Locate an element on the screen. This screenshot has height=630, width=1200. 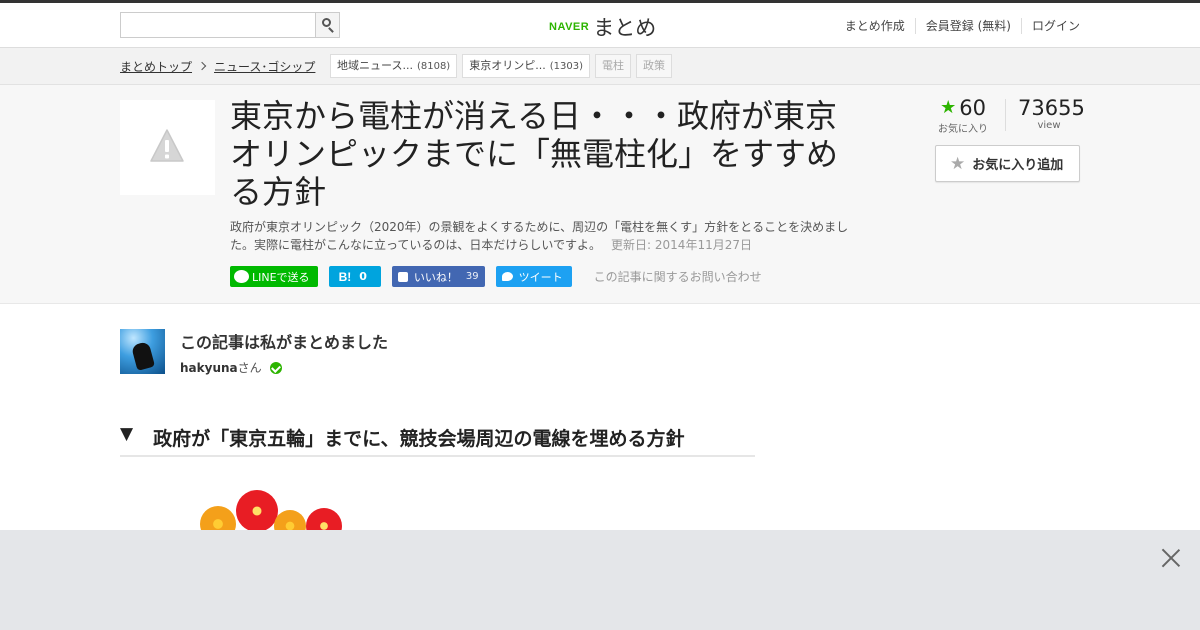
favorites-count: 60 is located at coordinates (972, 108).